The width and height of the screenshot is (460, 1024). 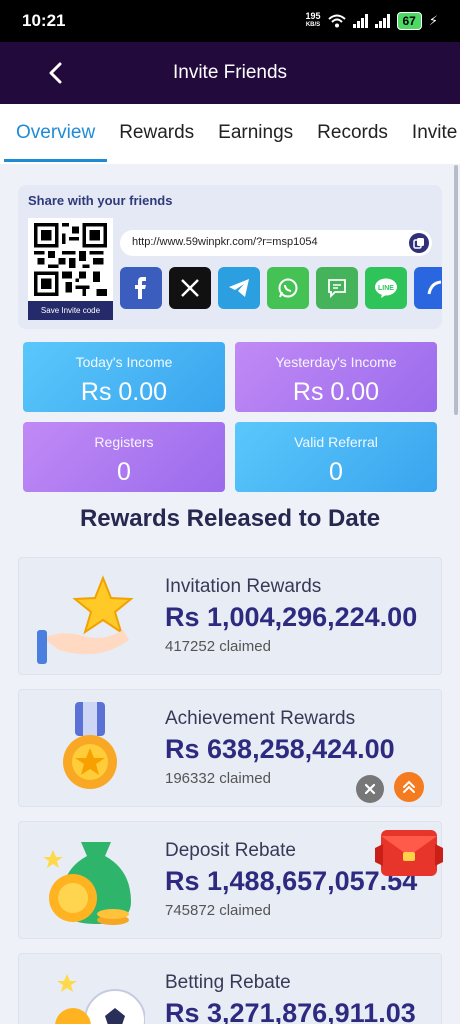 I want to click on reward-amount: Rs 3,271,876,911.03, so click(x=290, y=1011).